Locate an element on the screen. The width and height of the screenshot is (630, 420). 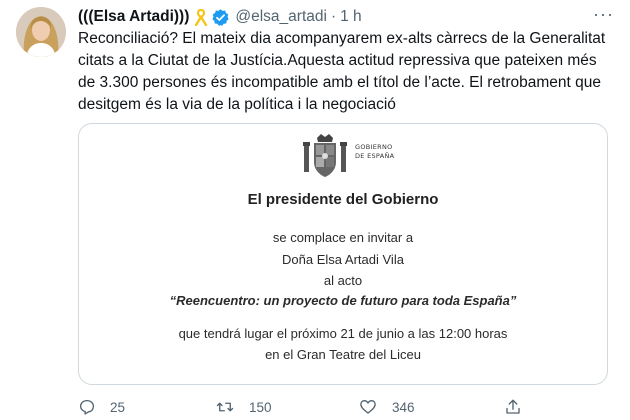
author-handle: @elsa_artadi is located at coordinates (281, 17).